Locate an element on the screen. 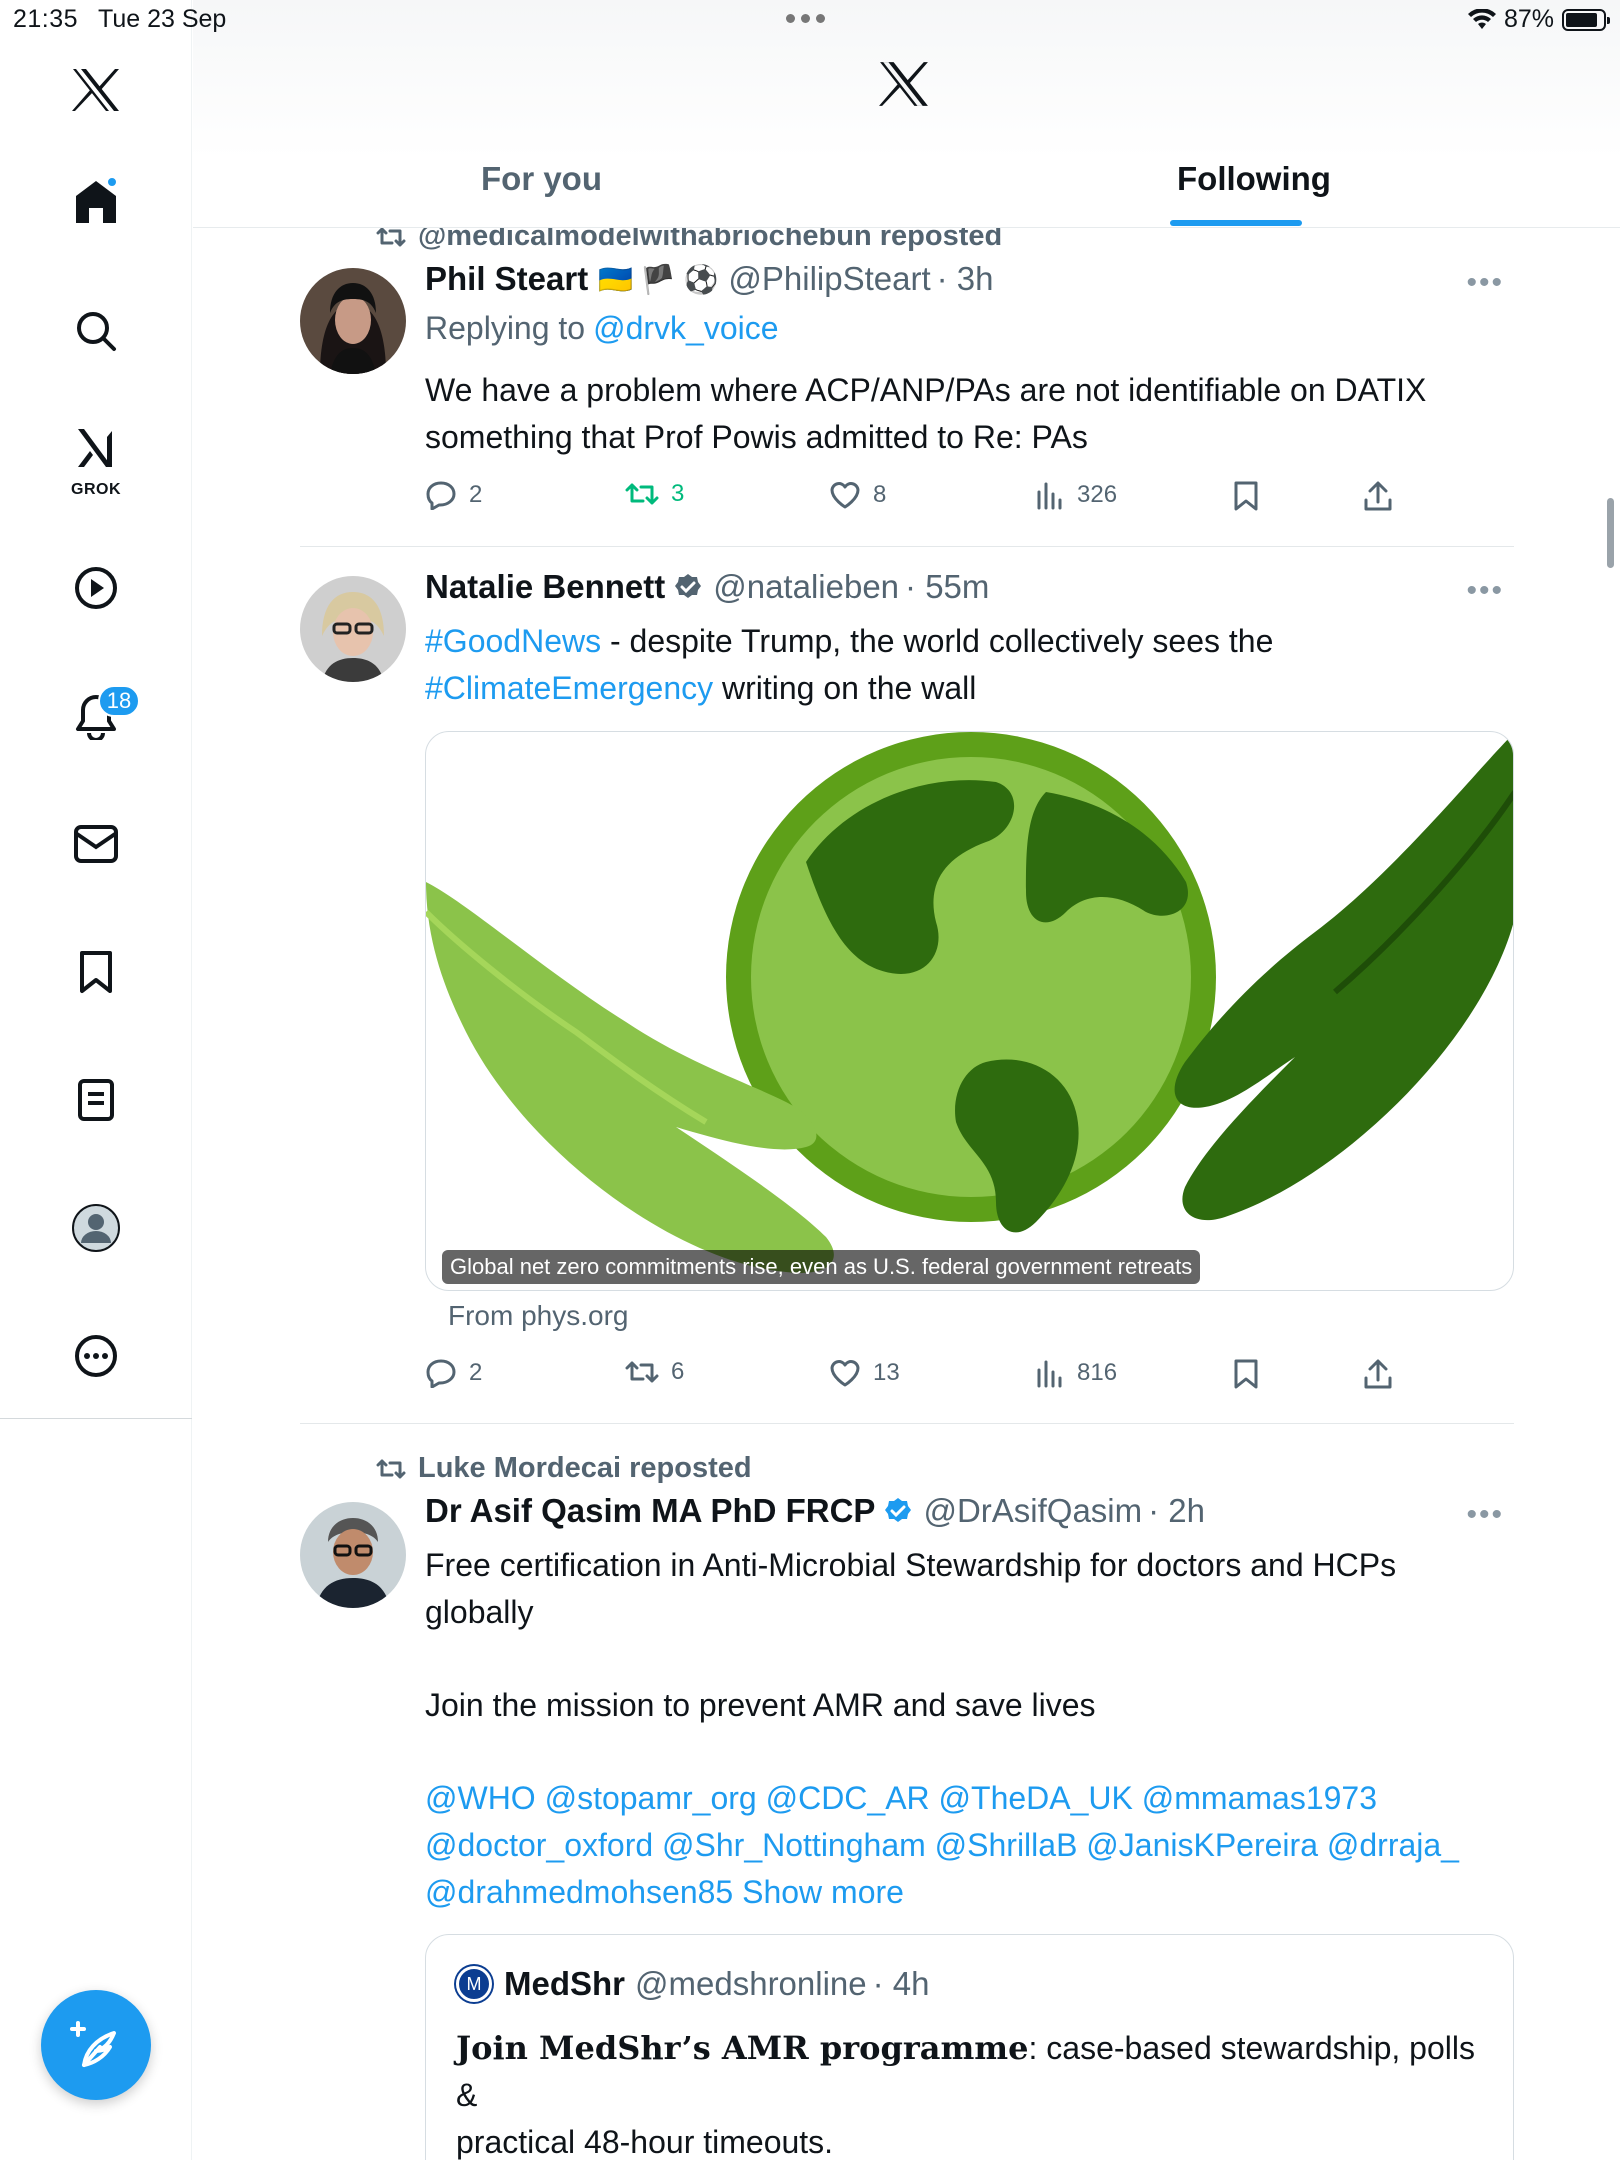 The image size is (1620, 2160). search-icon is located at coordinates (96, 331).